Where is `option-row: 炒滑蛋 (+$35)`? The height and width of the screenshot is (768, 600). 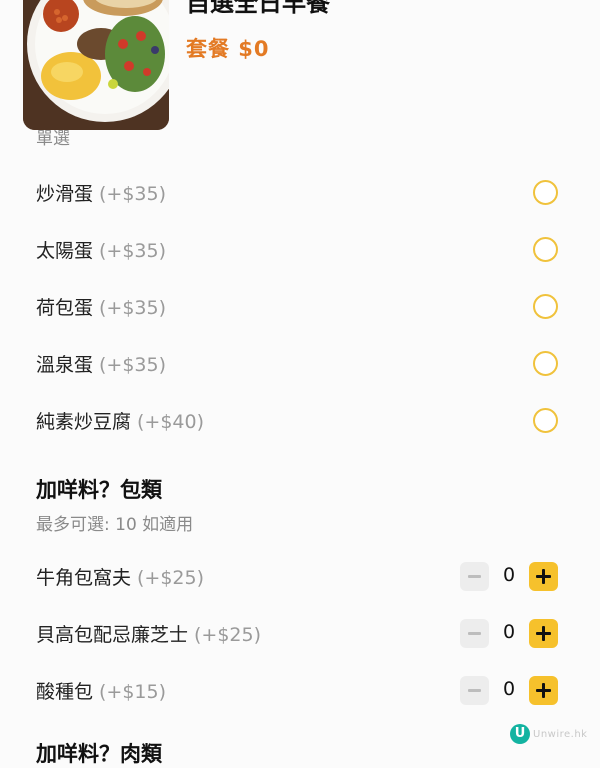 option-row: 炒滑蛋 (+$35) is located at coordinates (300, 194).